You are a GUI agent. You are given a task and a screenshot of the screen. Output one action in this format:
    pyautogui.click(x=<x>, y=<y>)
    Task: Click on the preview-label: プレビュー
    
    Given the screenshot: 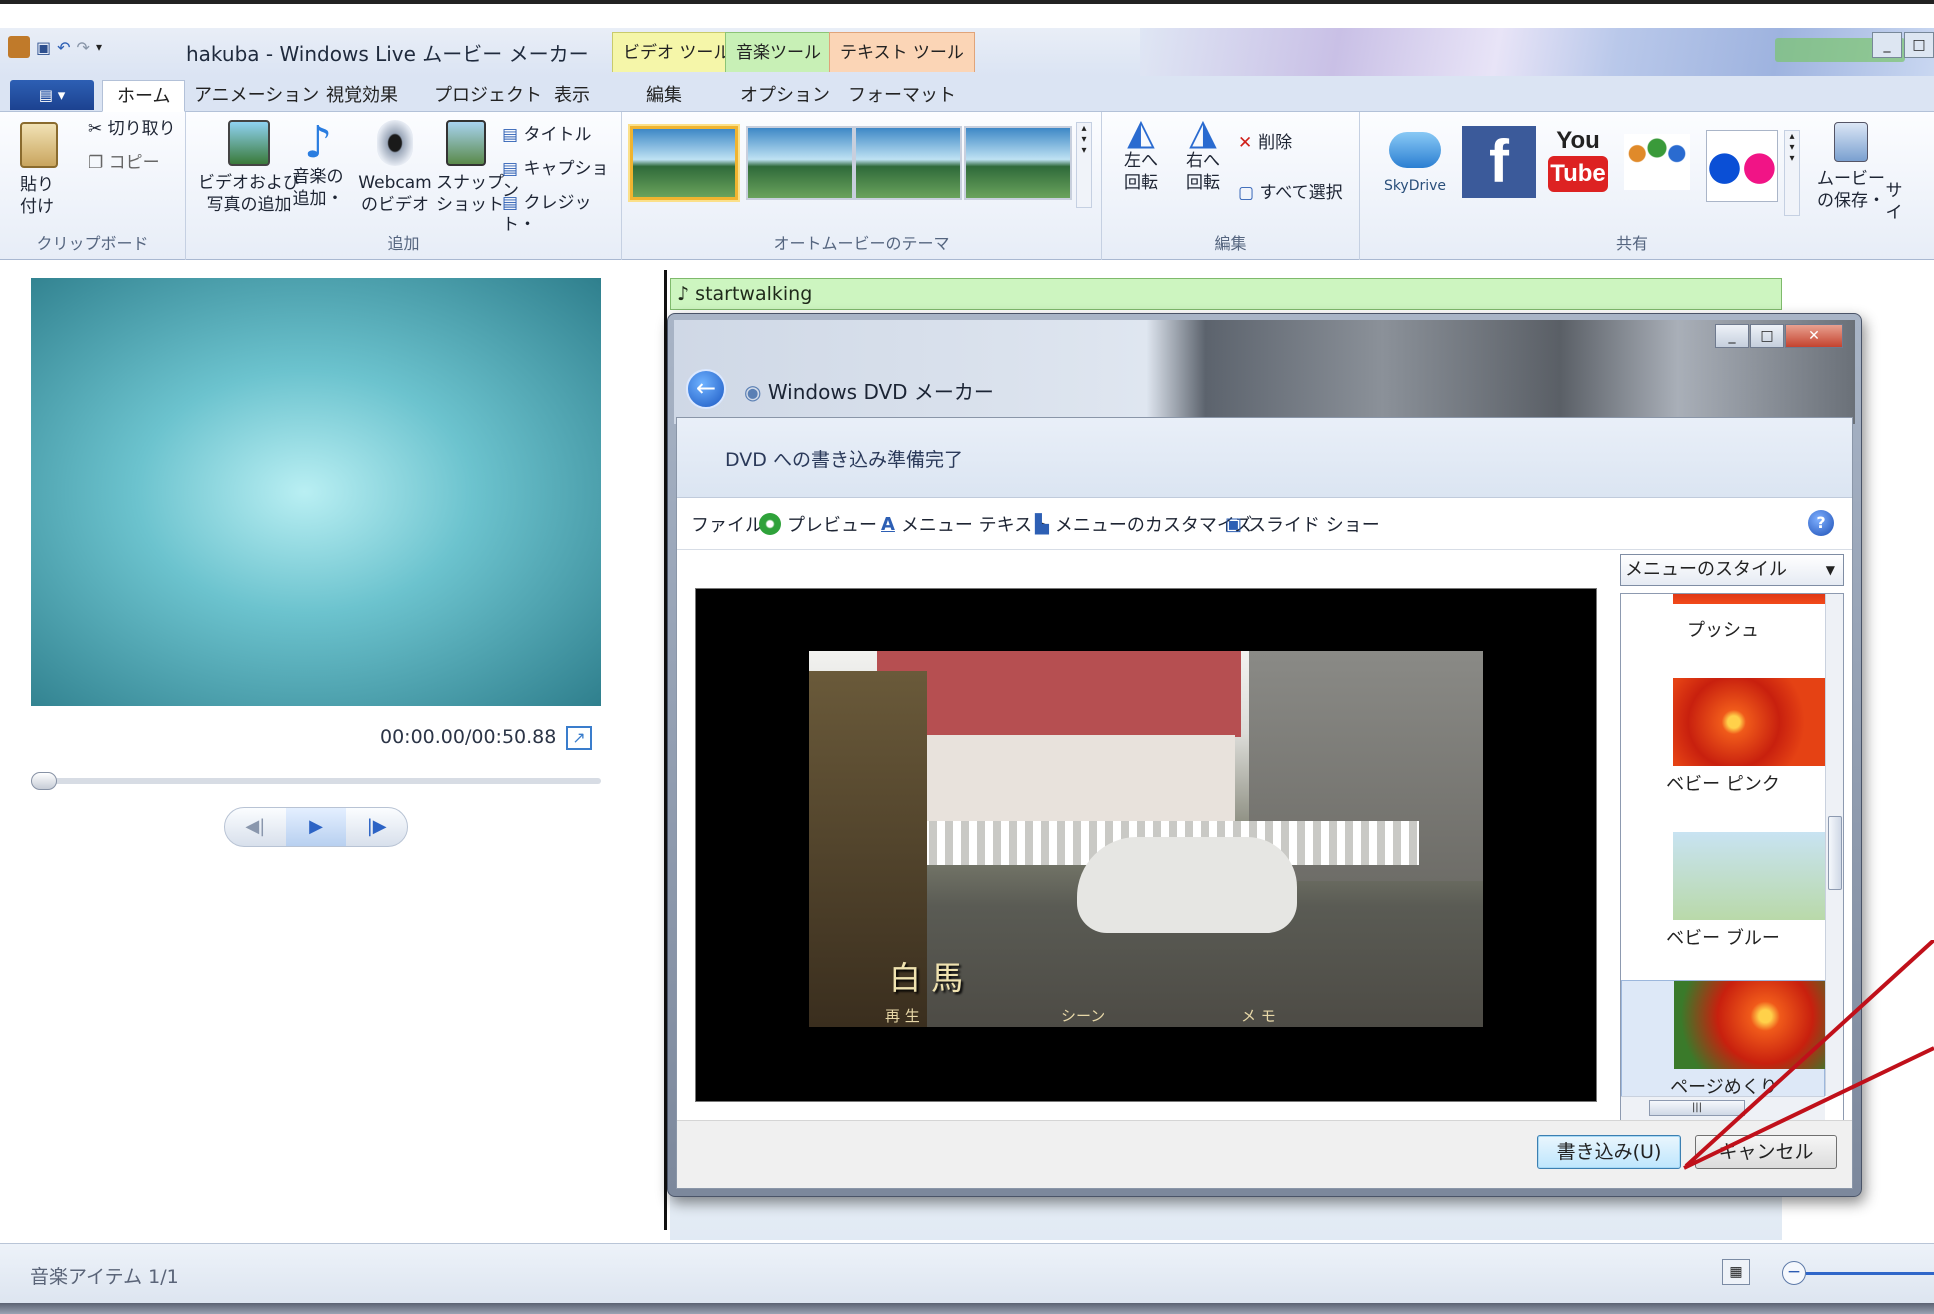 What is the action you would take?
    pyautogui.click(x=832, y=525)
    